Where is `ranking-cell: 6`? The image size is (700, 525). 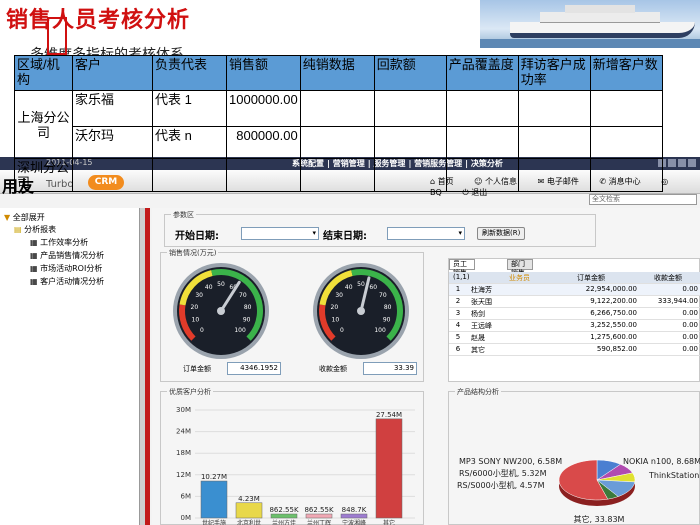 ranking-cell: 6 is located at coordinates (458, 349).